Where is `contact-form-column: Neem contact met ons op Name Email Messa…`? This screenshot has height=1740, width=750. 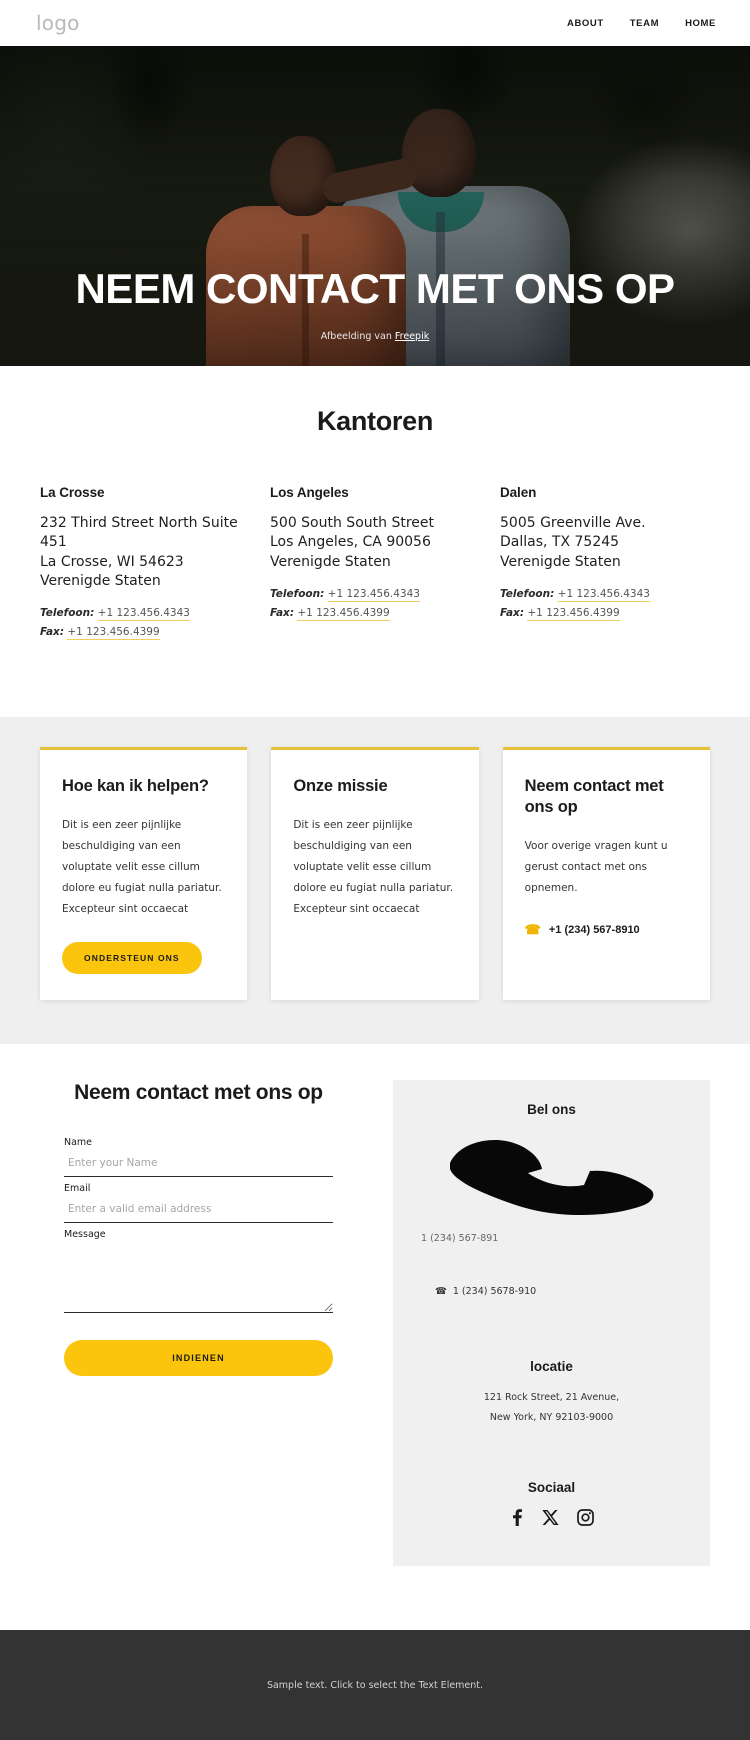 contact-form-column: Neem contact met ons op Name Email Messa… is located at coordinates (198, 1323).